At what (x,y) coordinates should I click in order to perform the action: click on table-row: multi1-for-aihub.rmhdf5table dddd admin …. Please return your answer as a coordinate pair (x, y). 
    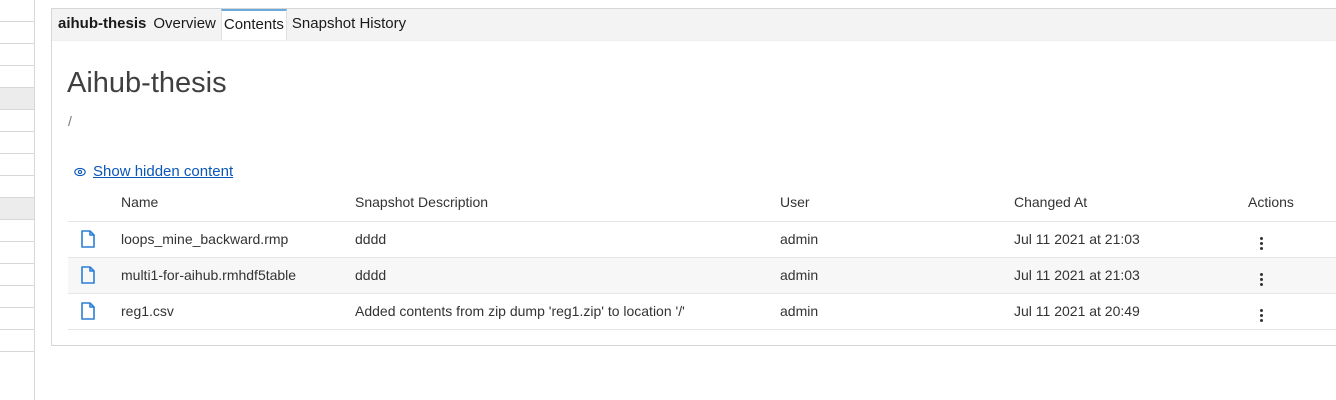
    Looking at the image, I should click on (702, 275).